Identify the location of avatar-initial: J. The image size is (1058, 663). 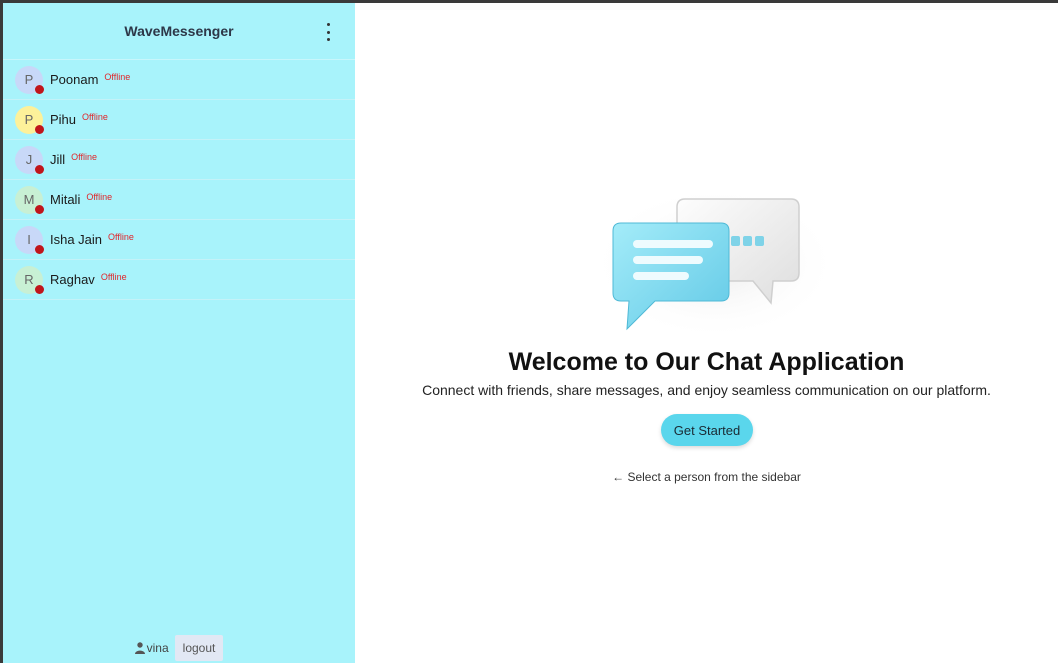
(29, 159).